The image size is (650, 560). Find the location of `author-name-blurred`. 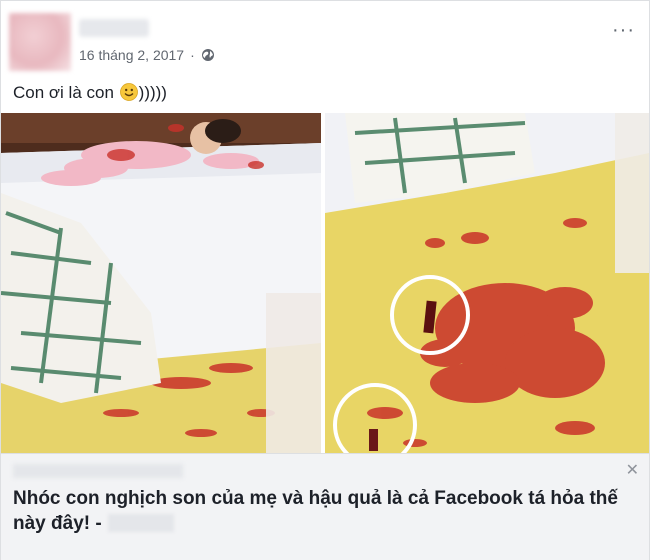

author-name-blurred is located at coordinates (114, 28).